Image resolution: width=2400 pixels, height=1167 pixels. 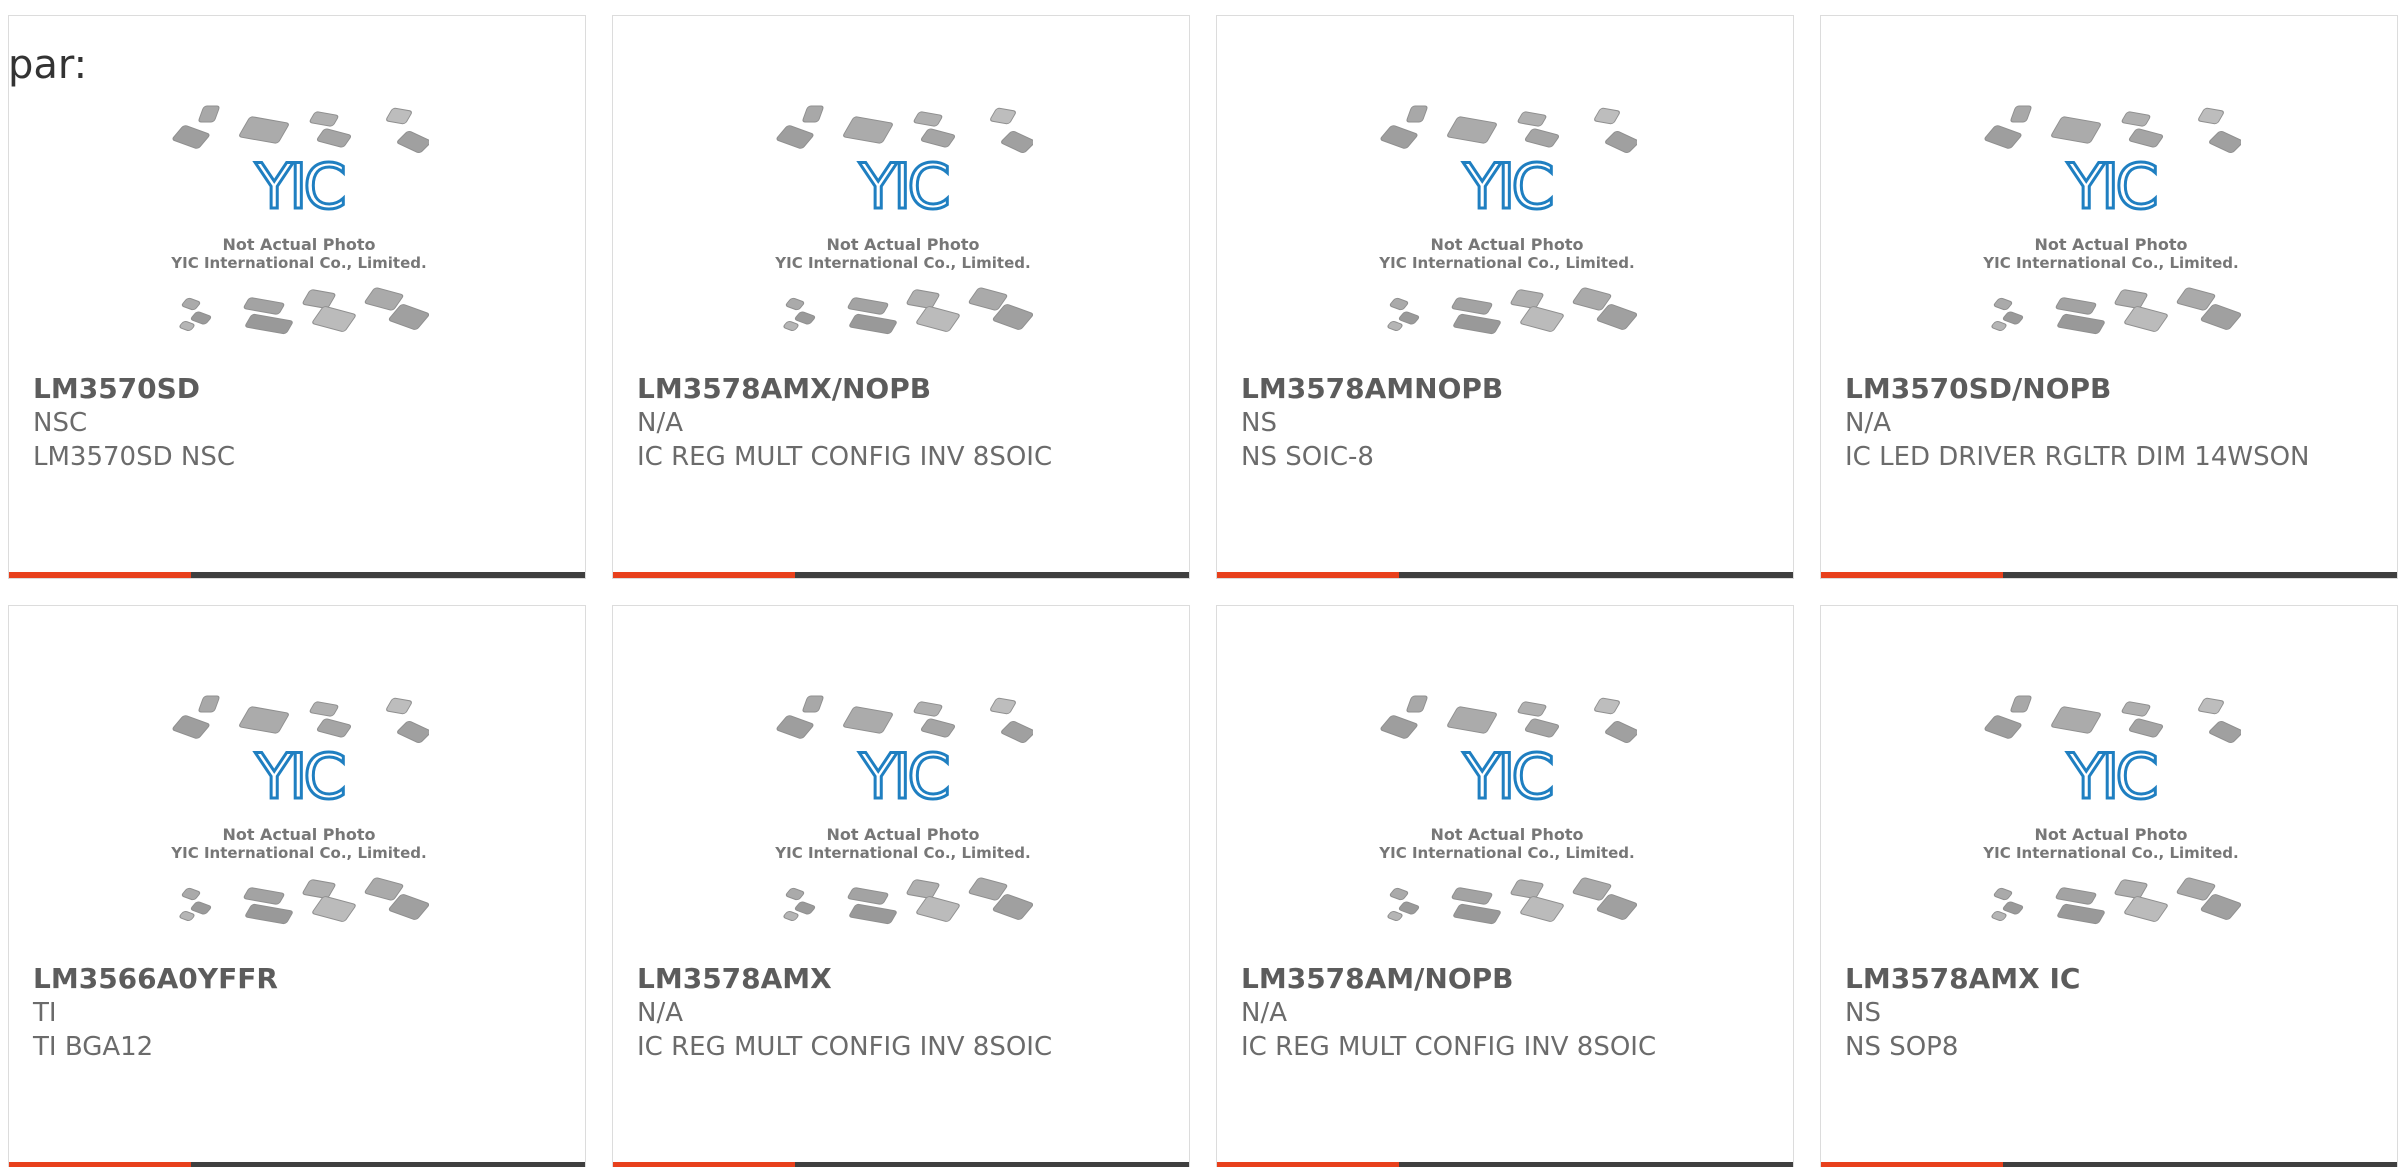 I want to click on section-label: par:, so click(x=48, y=65).